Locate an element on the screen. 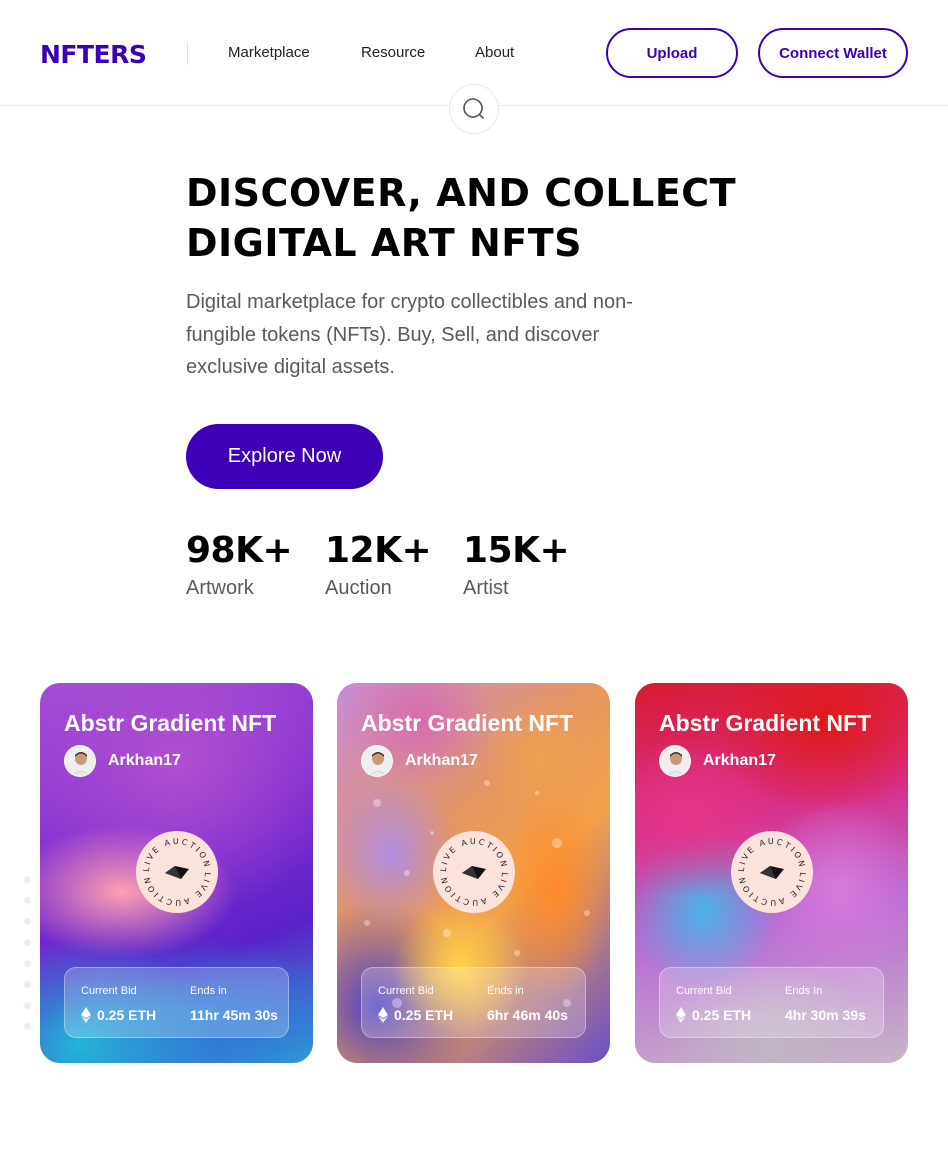  stat-label: Artist is located at coordinates (486, 588).